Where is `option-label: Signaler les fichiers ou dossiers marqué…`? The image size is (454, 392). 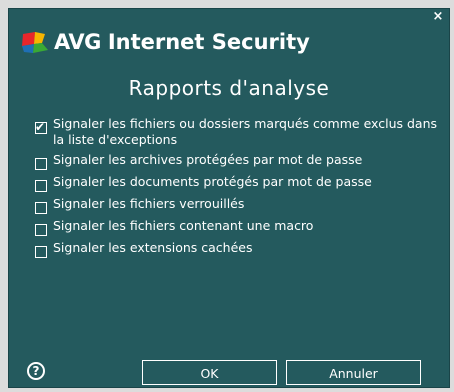 option-label: Signaler les fichiers ou dossiers marqué… is located at coordinates (245, 131).